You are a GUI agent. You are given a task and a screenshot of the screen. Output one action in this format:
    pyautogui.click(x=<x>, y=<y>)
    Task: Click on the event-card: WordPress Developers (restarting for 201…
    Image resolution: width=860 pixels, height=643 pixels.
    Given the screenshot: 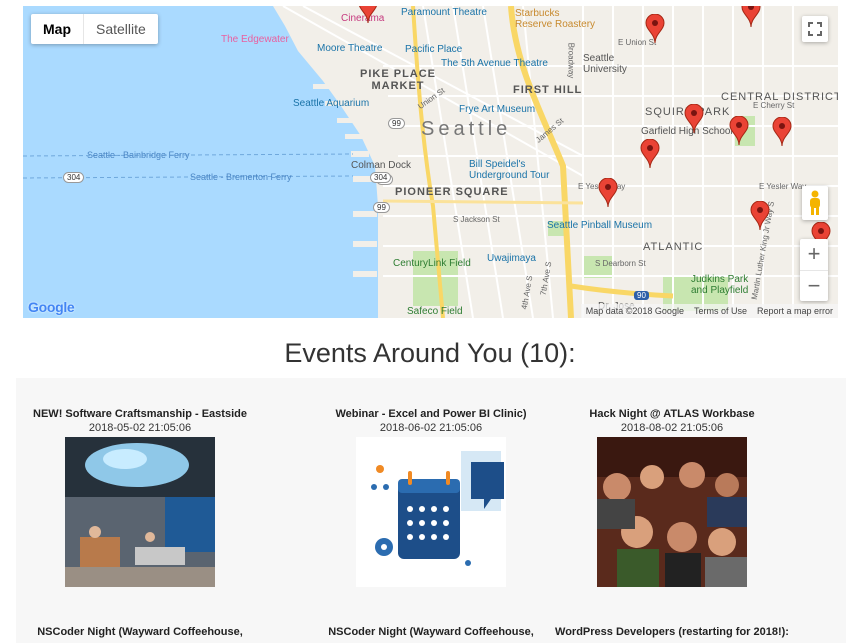 What is the action you would take?
    pyautogui.click(x=672, y=632)
    